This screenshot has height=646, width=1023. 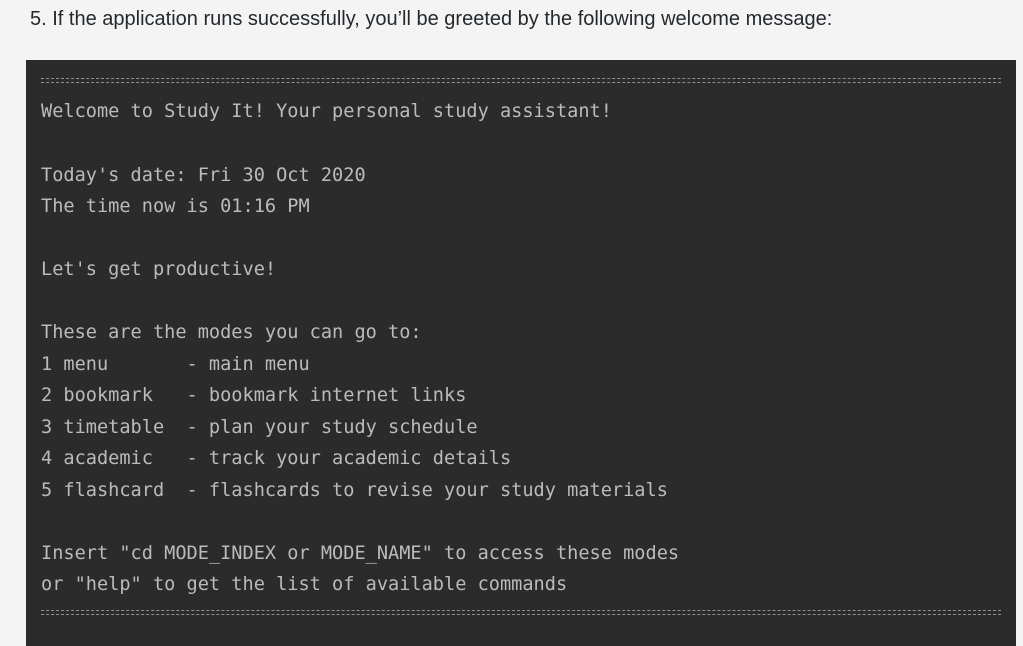 What do you see at coordinates (521, 78) in the screenshot?
I see `top-separator` at bounding box center [521, 78].